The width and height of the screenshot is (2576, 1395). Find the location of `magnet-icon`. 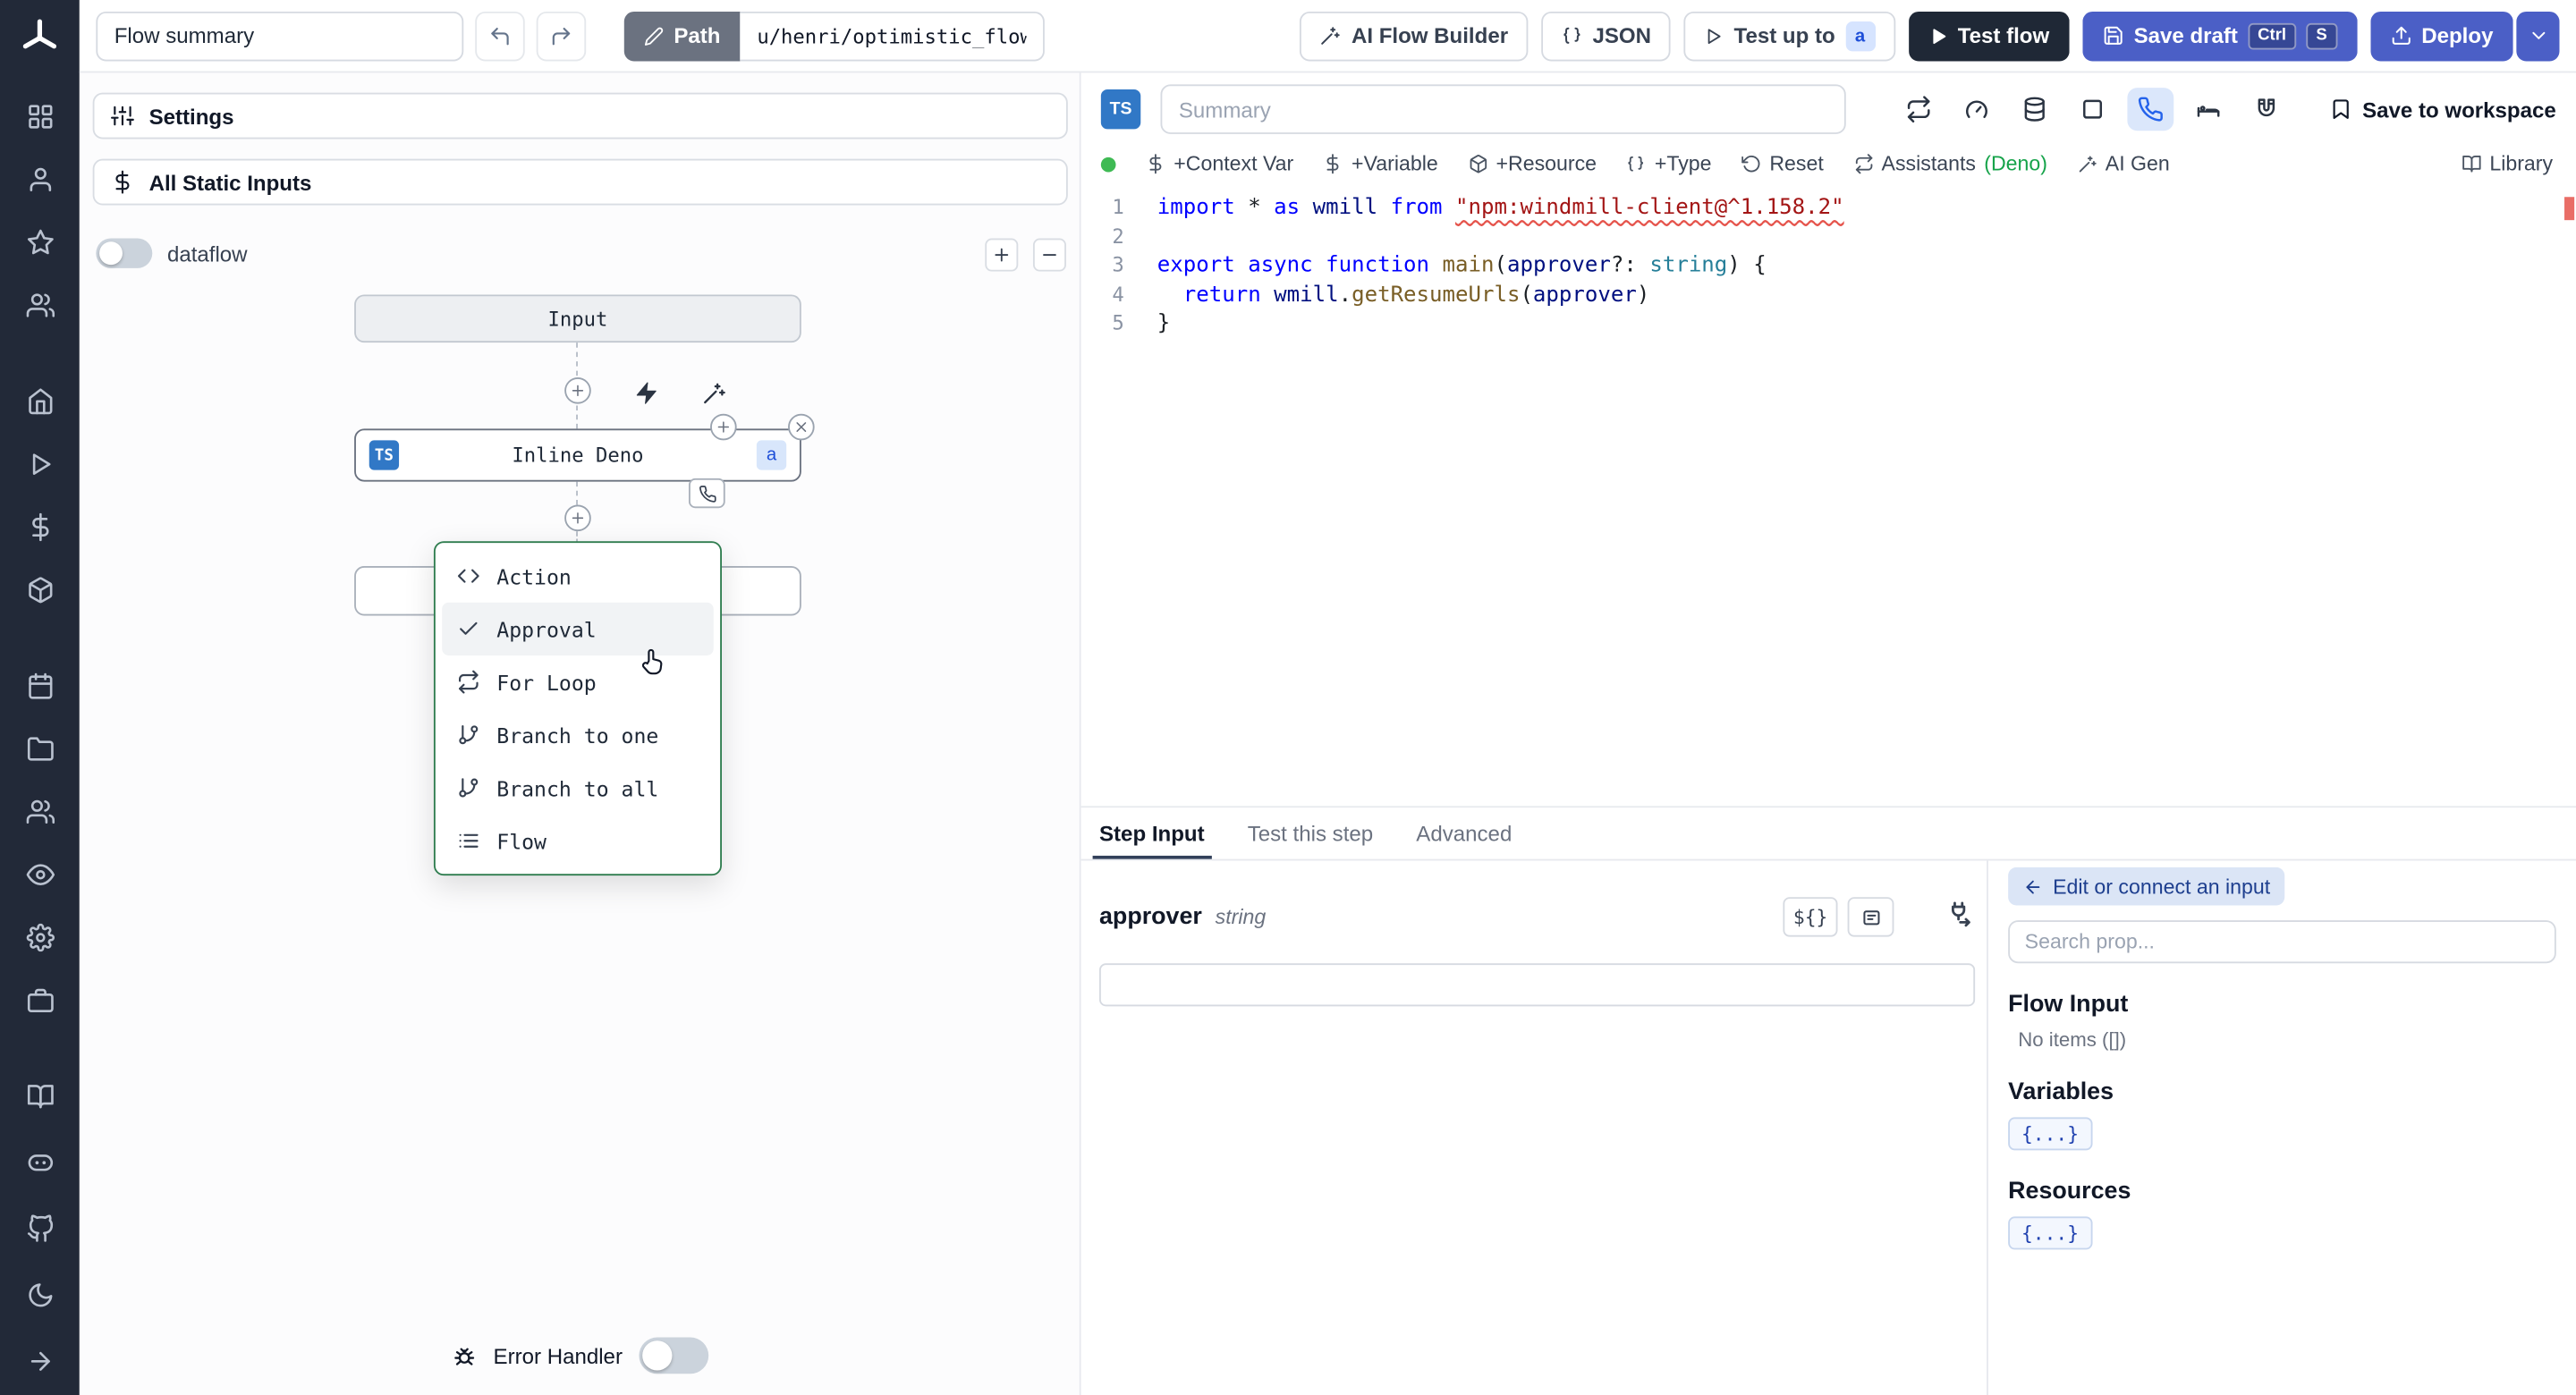

magnet-icon is located at coordinates (2266, 109).